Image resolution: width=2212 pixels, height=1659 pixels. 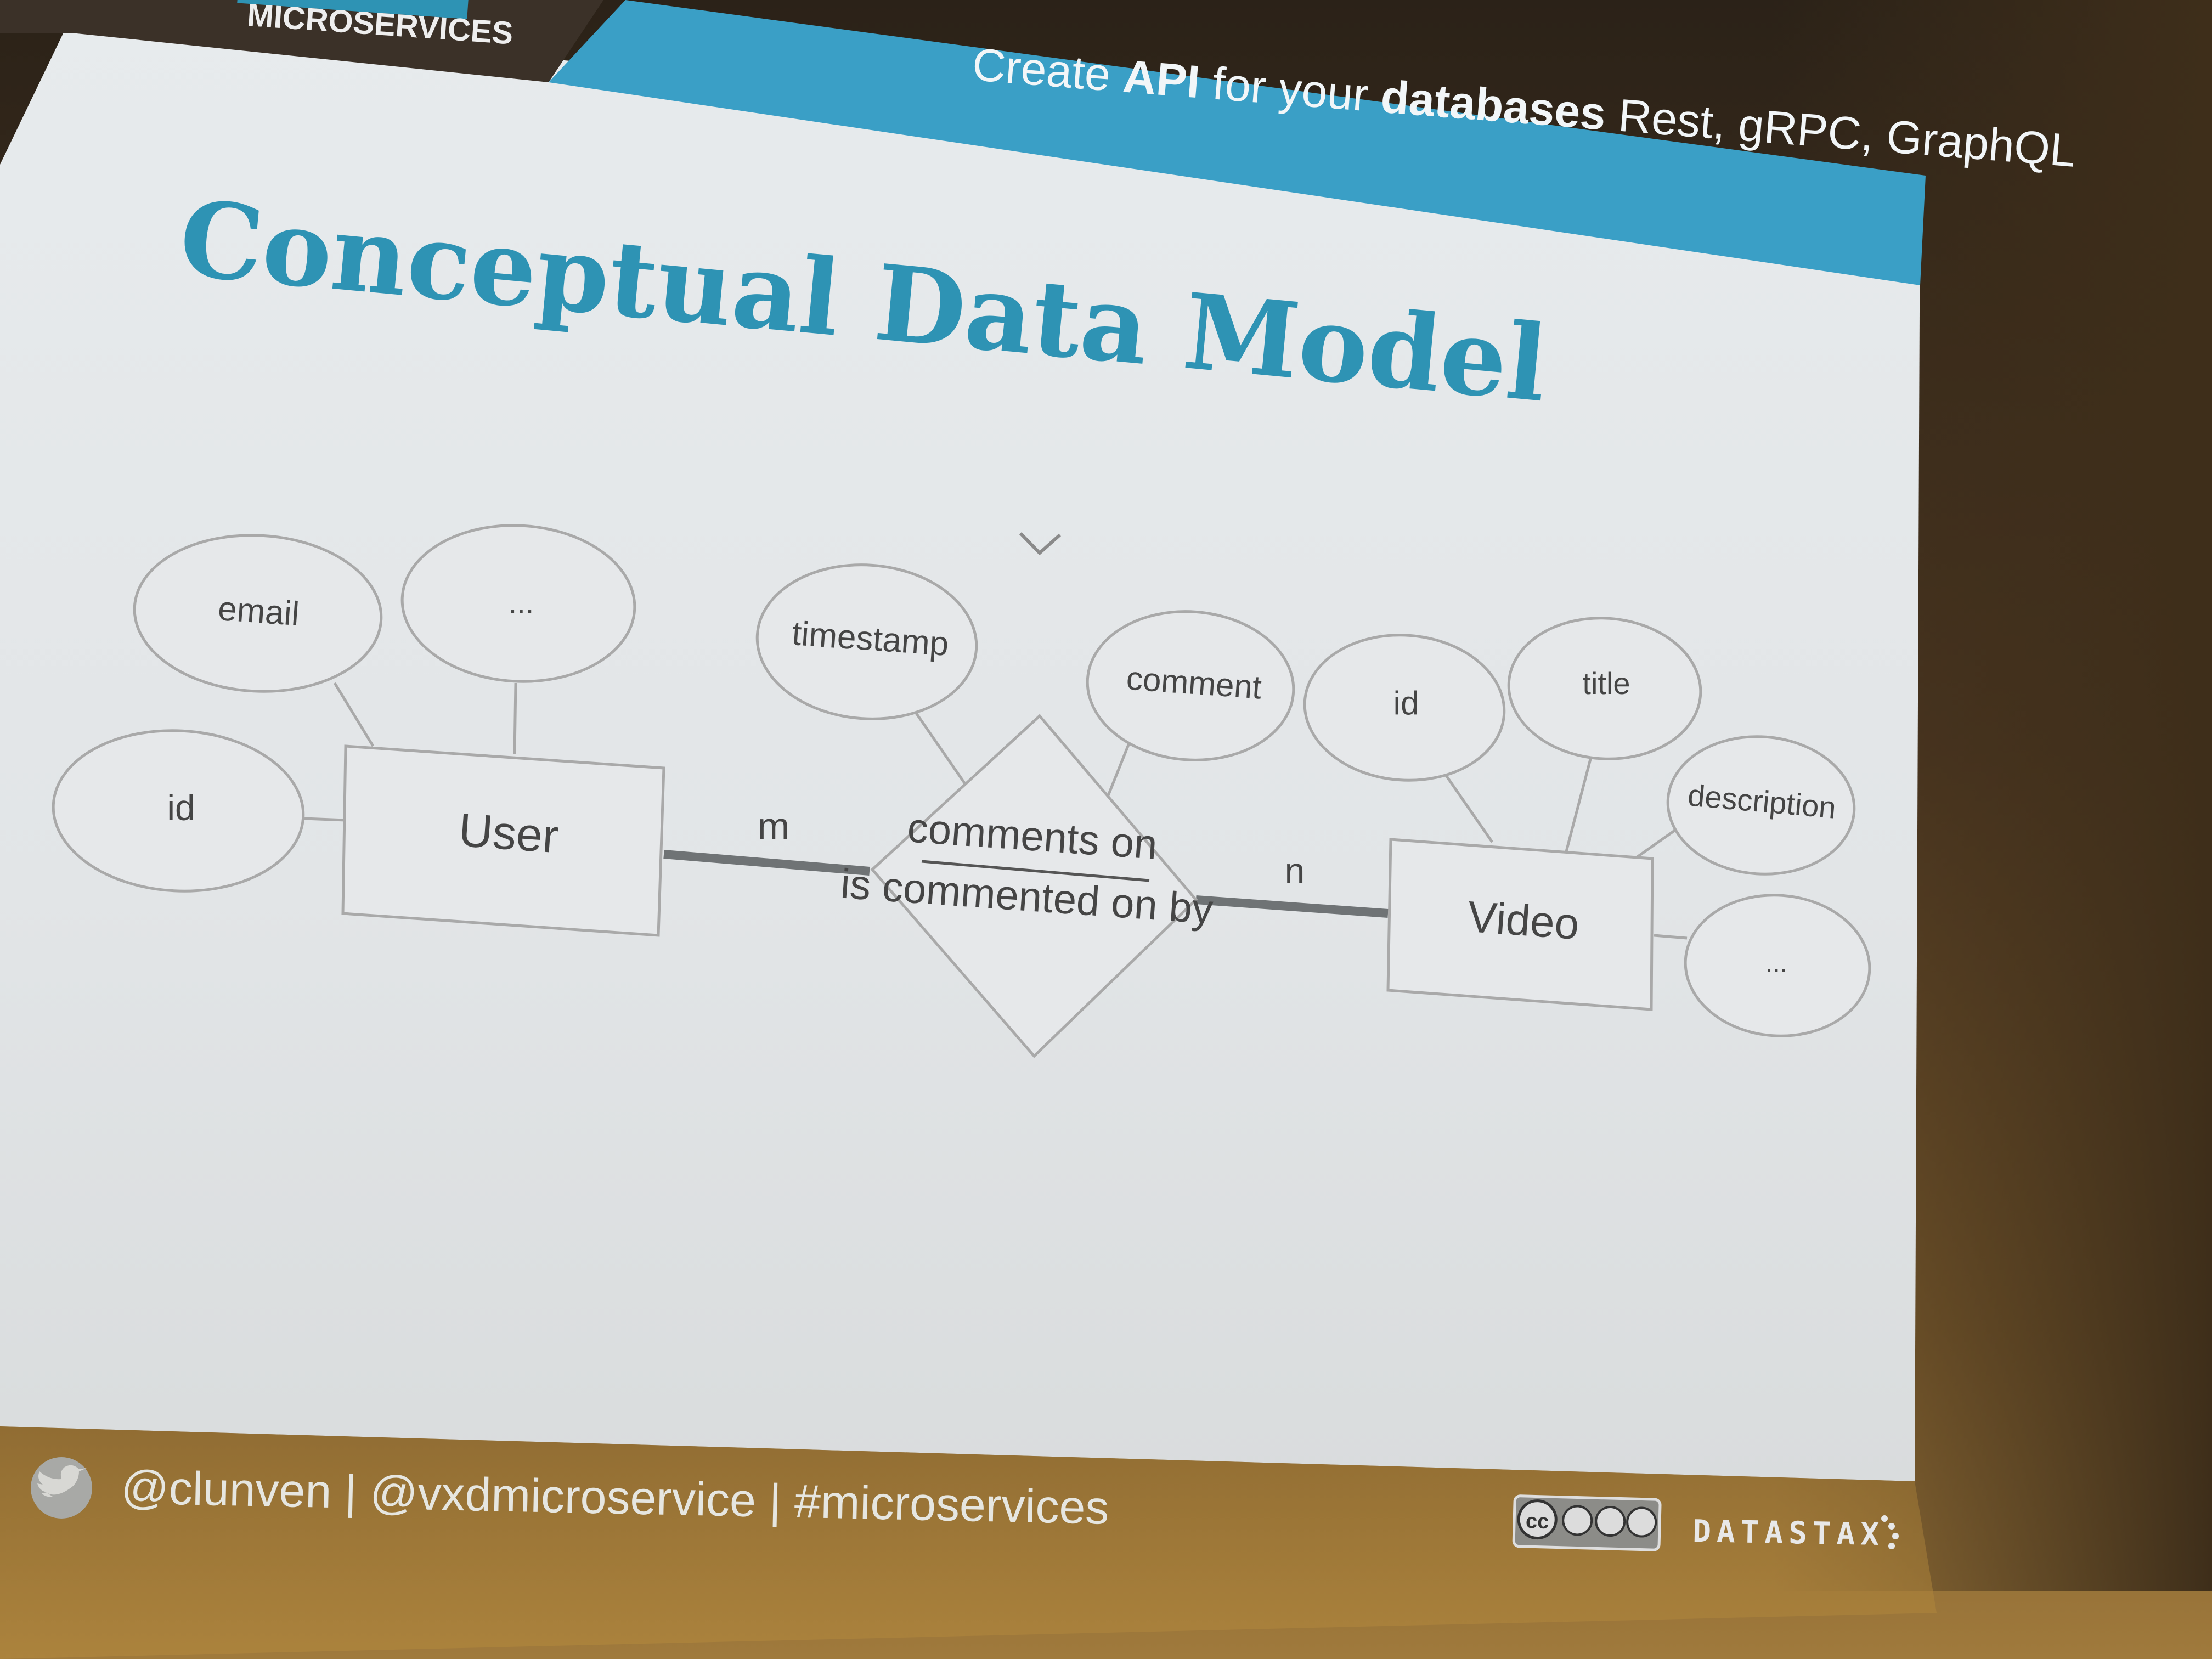 What do you see at coordinates (1537, 1521) in the screenshot?
I see `cc-badge-text: cc` at bounding box center [1537, 1521].